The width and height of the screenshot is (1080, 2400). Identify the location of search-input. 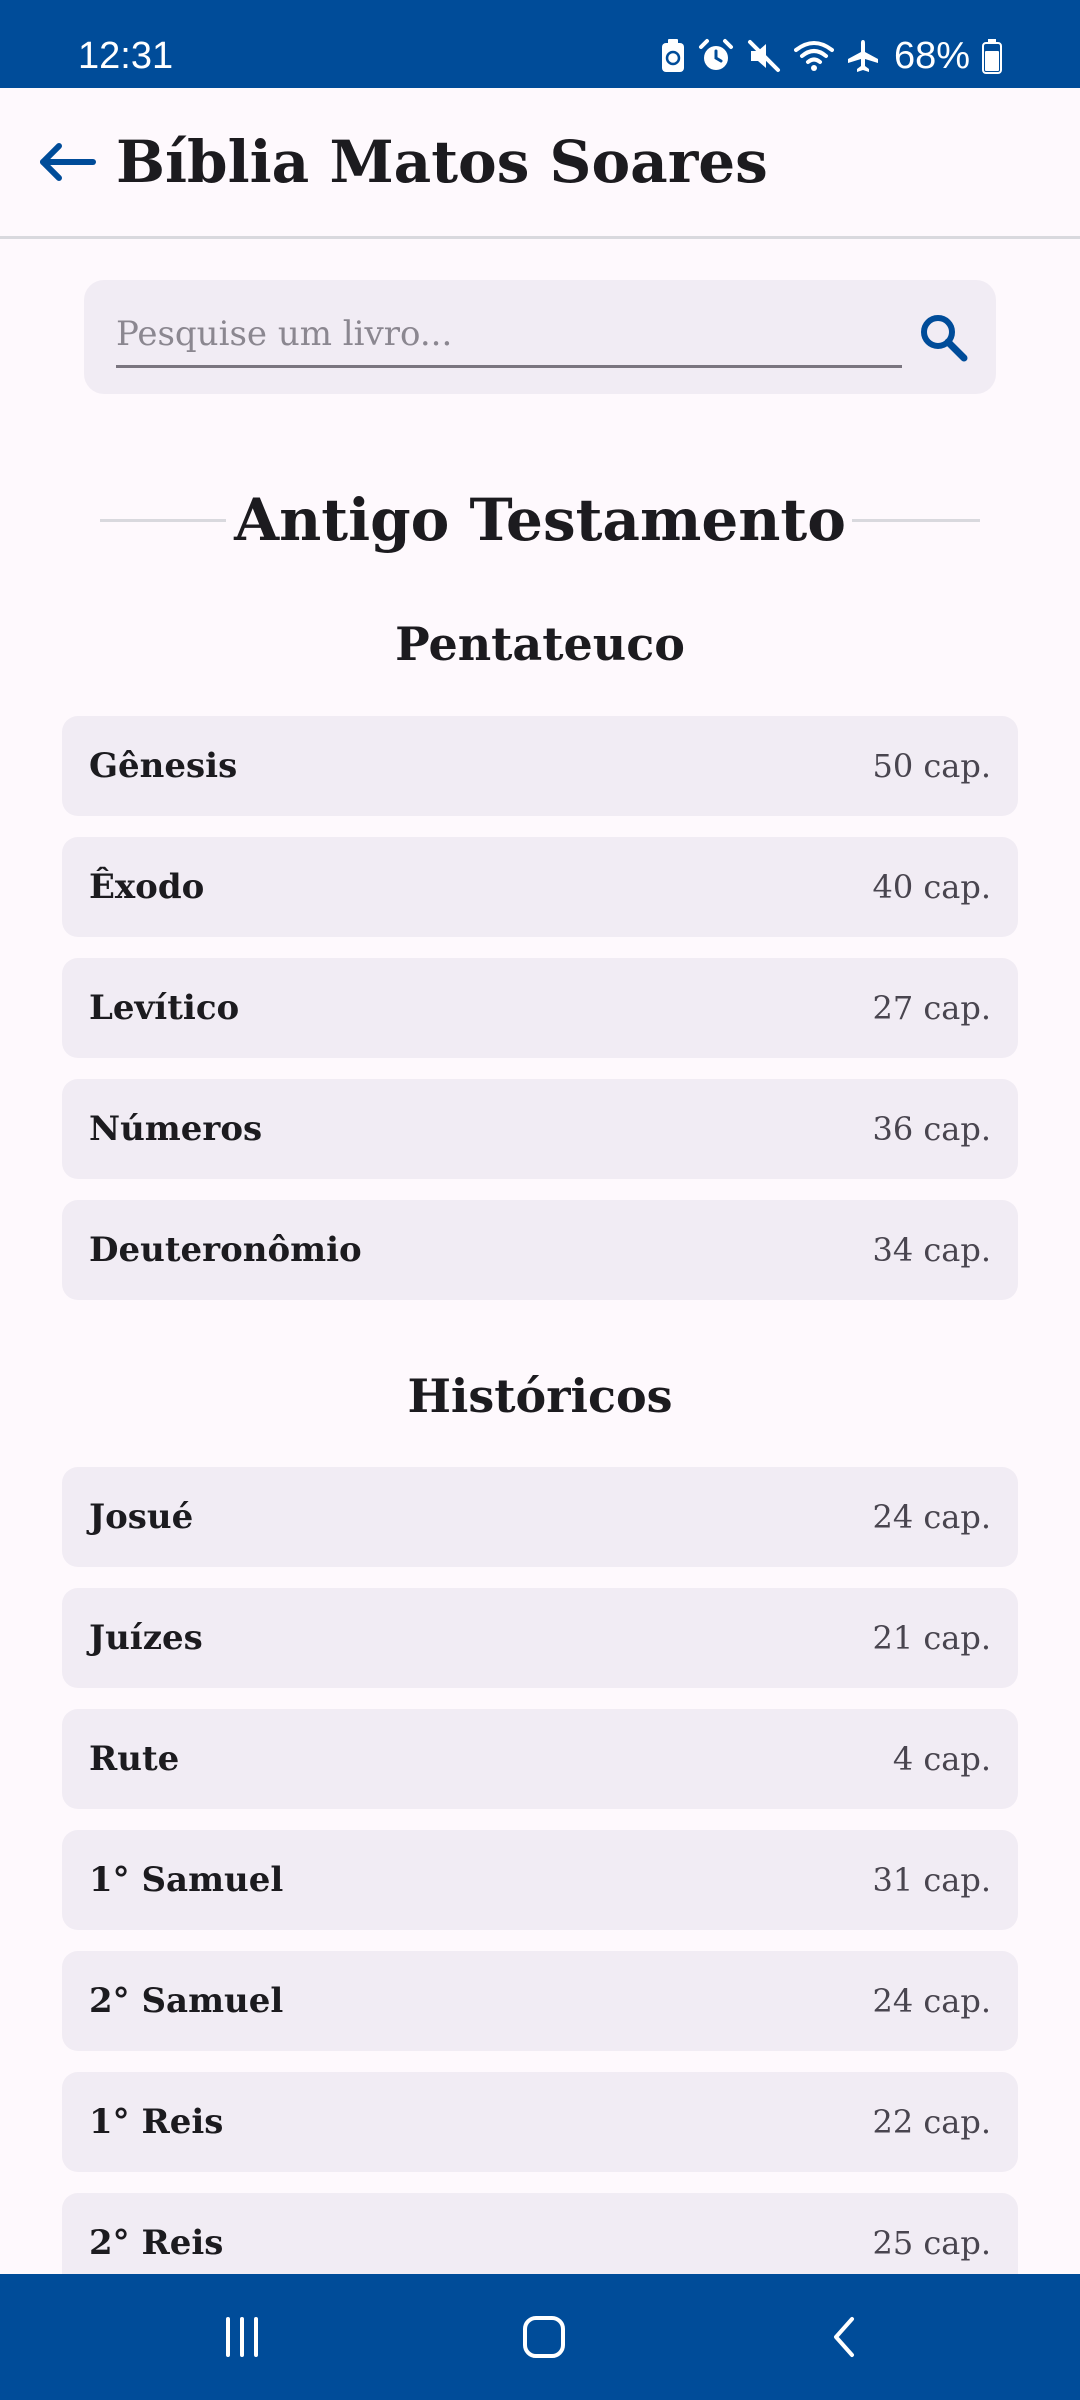
(509, 335).